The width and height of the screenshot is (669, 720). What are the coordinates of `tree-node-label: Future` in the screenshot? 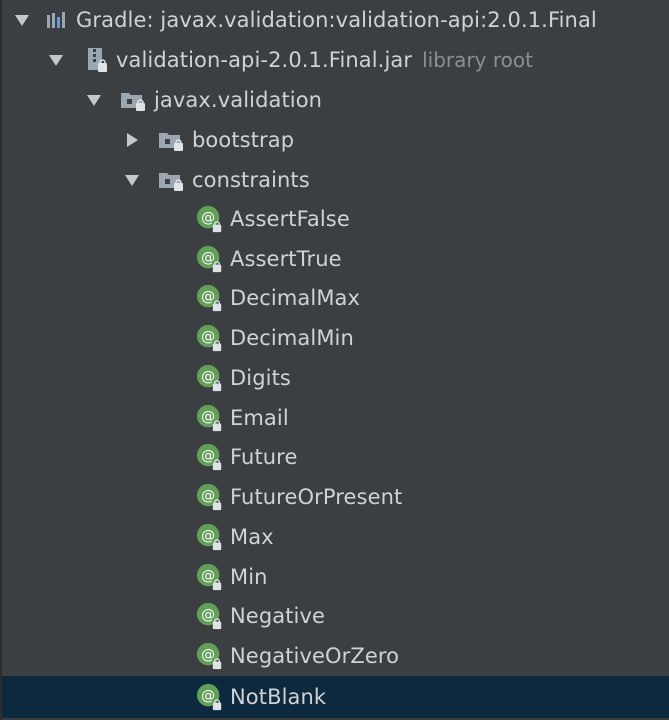 It's located at (264, 457).